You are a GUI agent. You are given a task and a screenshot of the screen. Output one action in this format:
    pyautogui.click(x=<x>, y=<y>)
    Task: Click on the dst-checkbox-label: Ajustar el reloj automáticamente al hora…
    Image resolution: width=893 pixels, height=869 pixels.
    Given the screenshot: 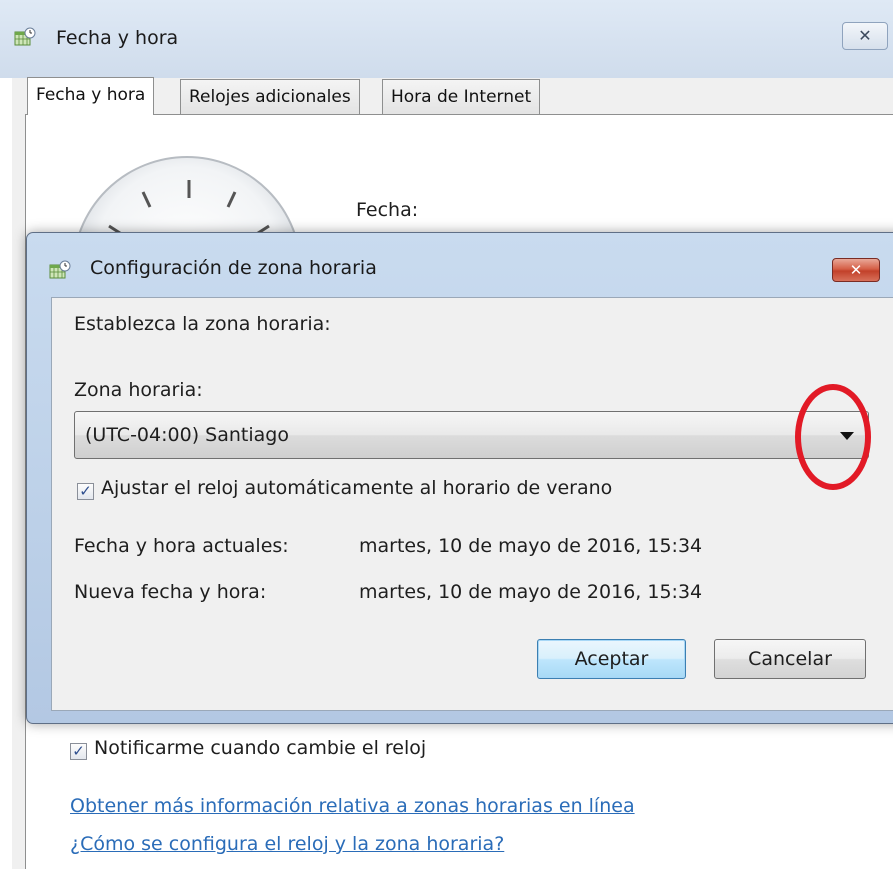 What is the action you would take?
    pyautogui.click(x=357, y=488)
    